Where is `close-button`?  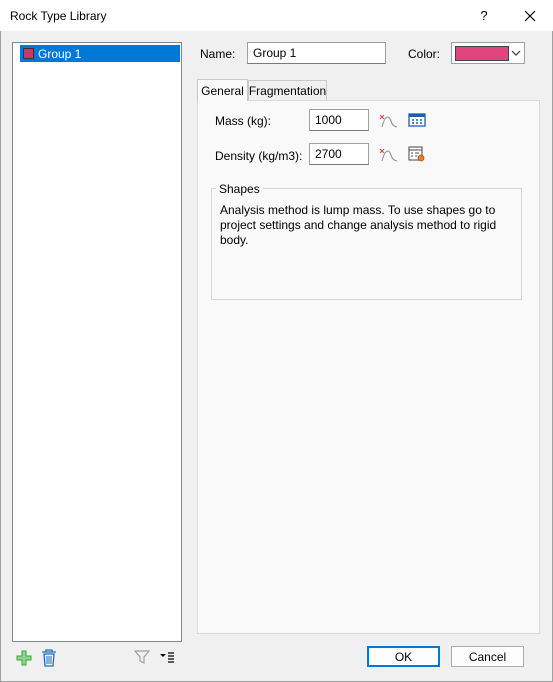
close-button is located at coordinates (530, 15).